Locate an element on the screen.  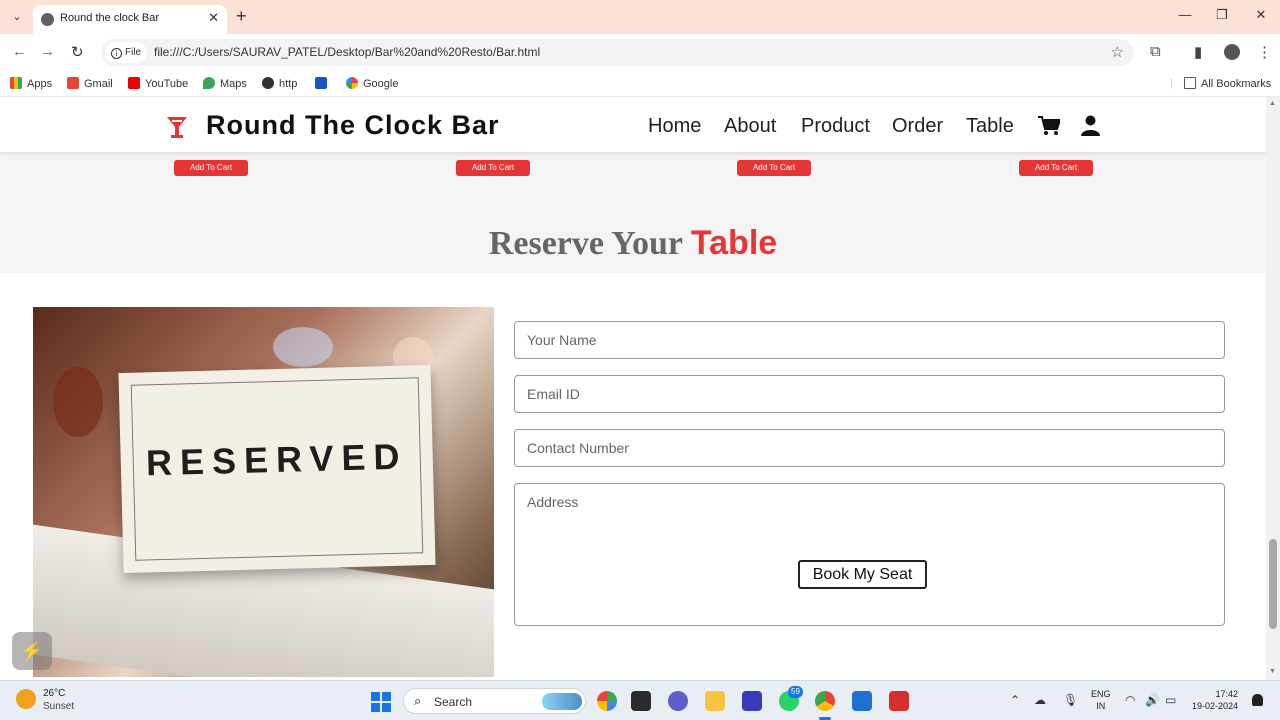
scroll-down-icon: ▼ is located at coordinates (1272, 671).